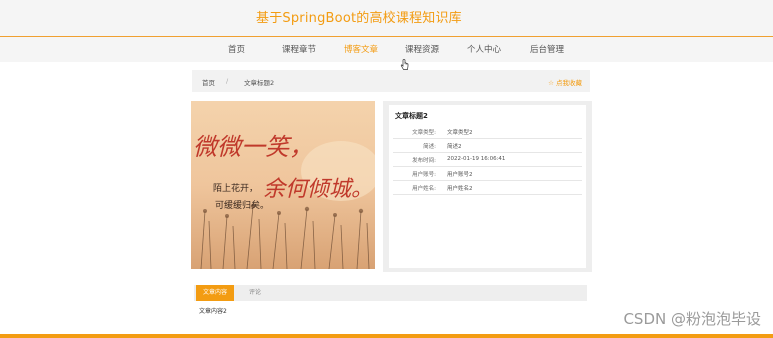 The height and width of the screenshot is (338, 773). Describe the element at coordinates (424, 189) in the screenshot. I see `info-label: 用户姓名:` at that location.